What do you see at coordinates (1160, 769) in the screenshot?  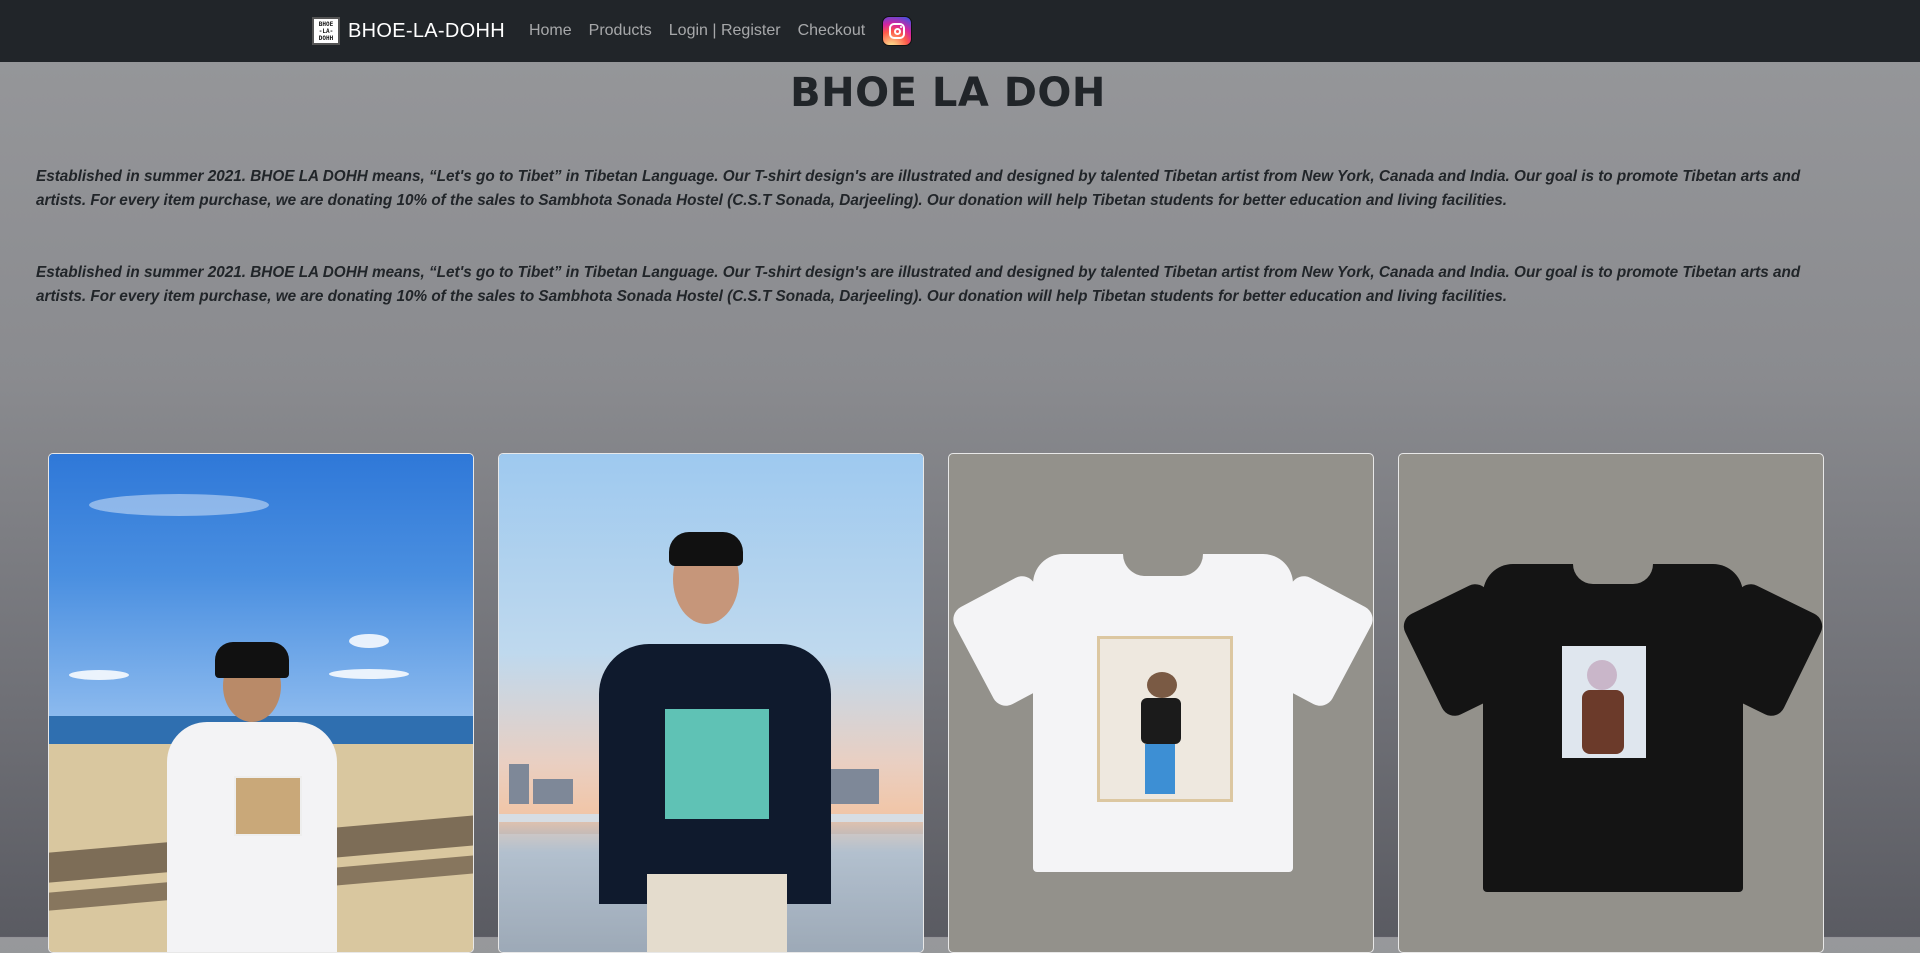 I see `tee-design-figure-jeans` at bounding box center [1160, 769].